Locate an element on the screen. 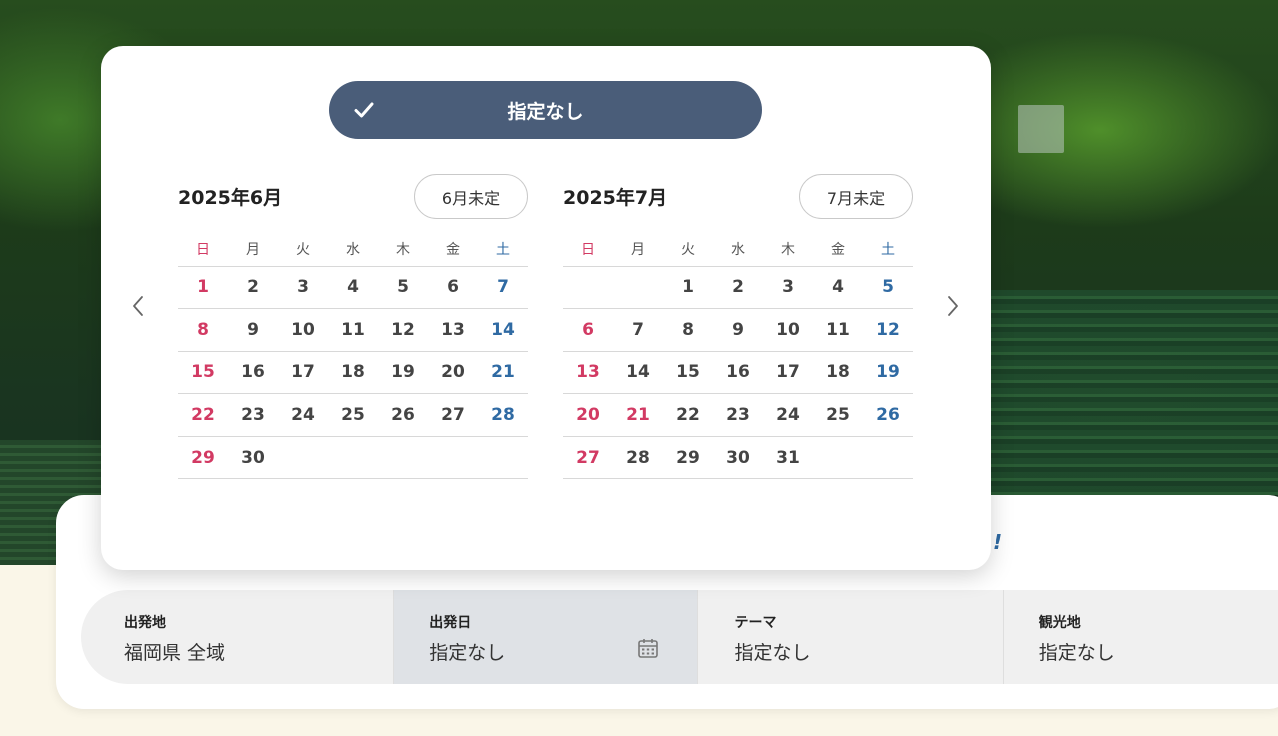 The image size is (1278, 736). weekday-label: 水 is located at coordinates (738, 250).